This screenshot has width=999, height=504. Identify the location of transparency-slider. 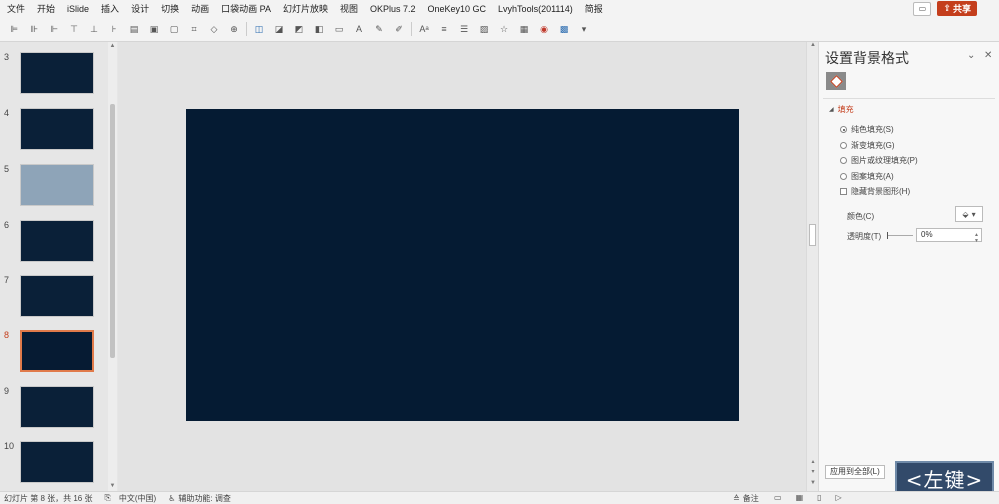
(900, 235).